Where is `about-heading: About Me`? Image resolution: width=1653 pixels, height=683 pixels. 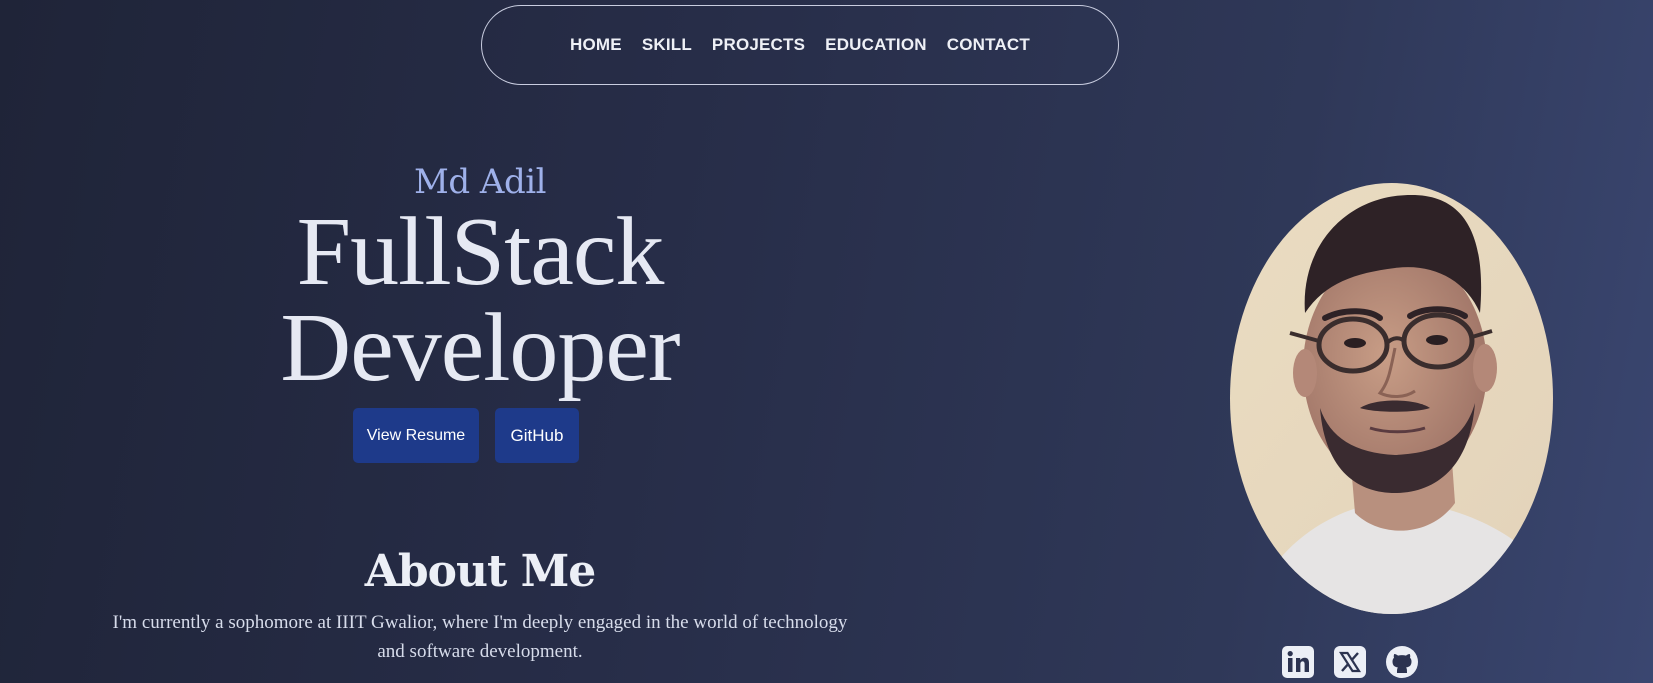
about-heading: About Me is located at coordinates (480, 571).